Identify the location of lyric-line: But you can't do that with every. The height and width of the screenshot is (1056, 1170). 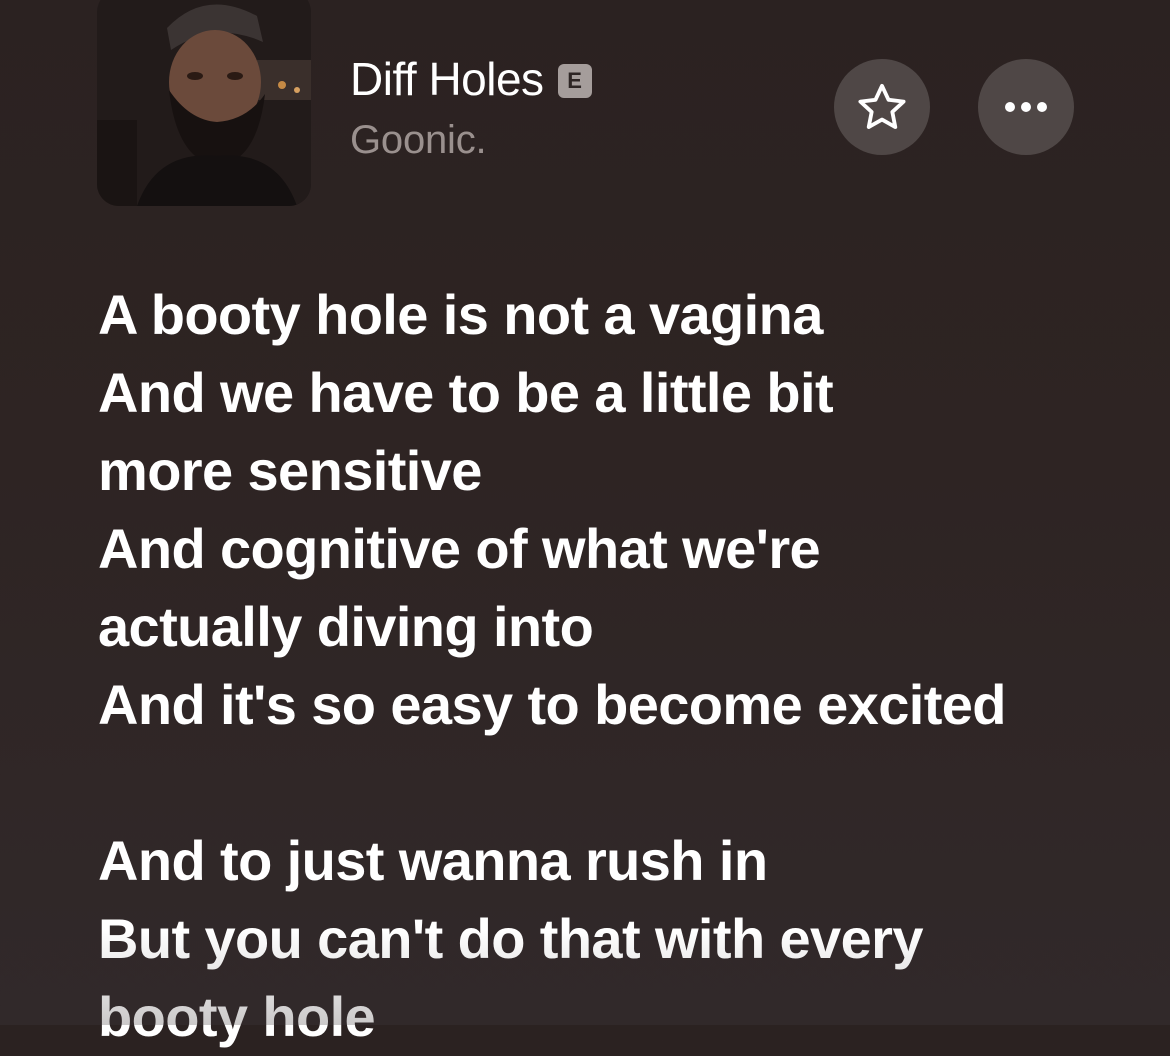
(618, 939).